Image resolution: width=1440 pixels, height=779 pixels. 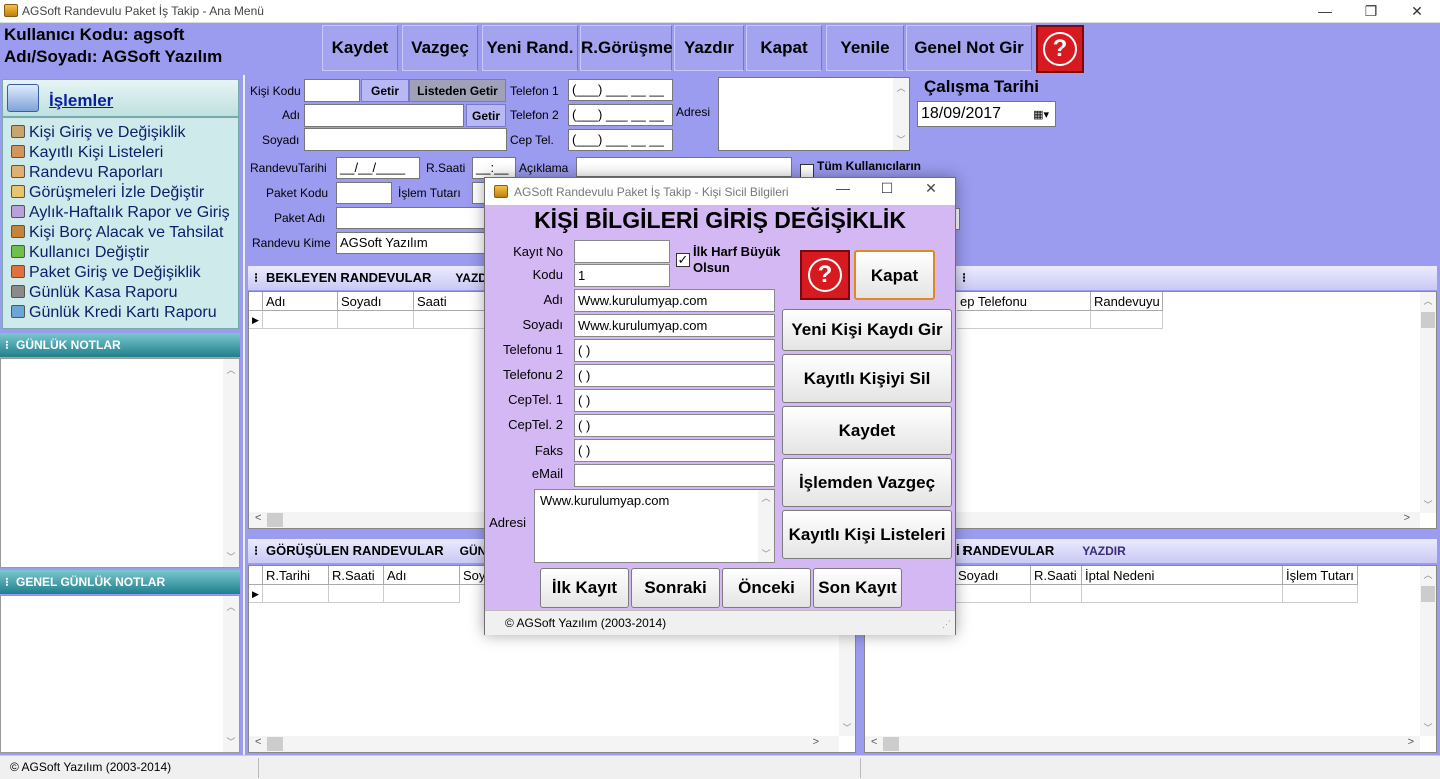 What do you see at coordinates (946, 624) in the screenshot?
I see `resize-grip-icon: ⋰` at bounding box center [946, 624].